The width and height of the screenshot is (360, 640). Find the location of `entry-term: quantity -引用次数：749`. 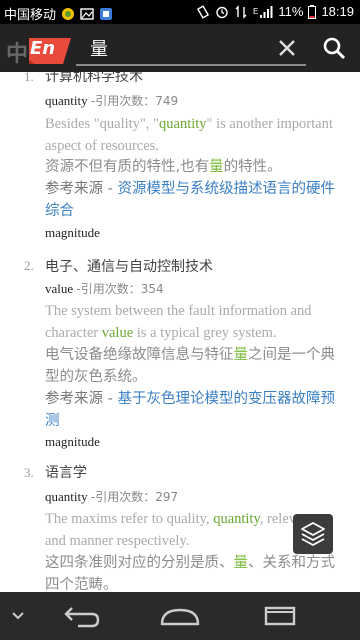

entry-term: quantity -引用次数：749 is located at coordinates (111, 100).